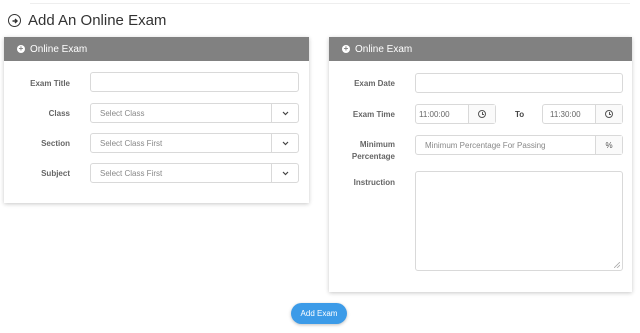 This screenshot has width=640, height=333. I want to click on exam-time-to-input: 11:30:00, so click(582, 114).